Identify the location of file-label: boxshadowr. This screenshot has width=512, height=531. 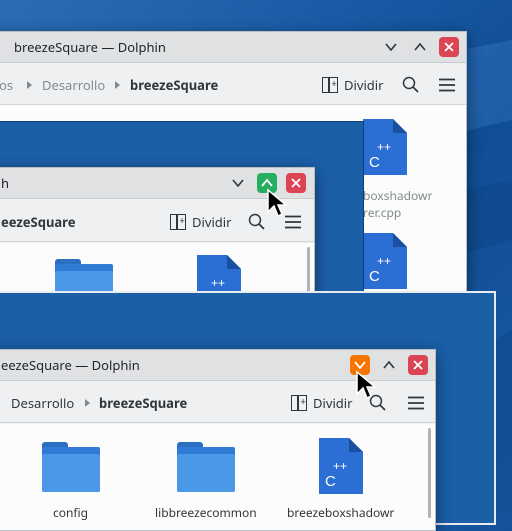
(398, 195).